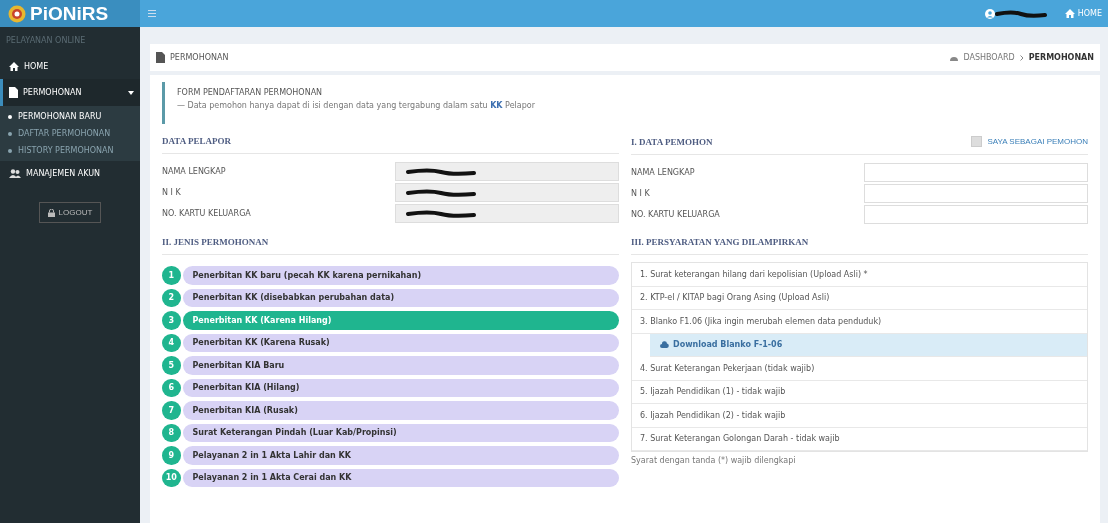 The height and width of the screenshot is (523, 1108). What do you see at coordinates (989, 57) in the screenshot?
I see `breadcrumb-link: DASHBOARD` at bounding box center [989, 57].